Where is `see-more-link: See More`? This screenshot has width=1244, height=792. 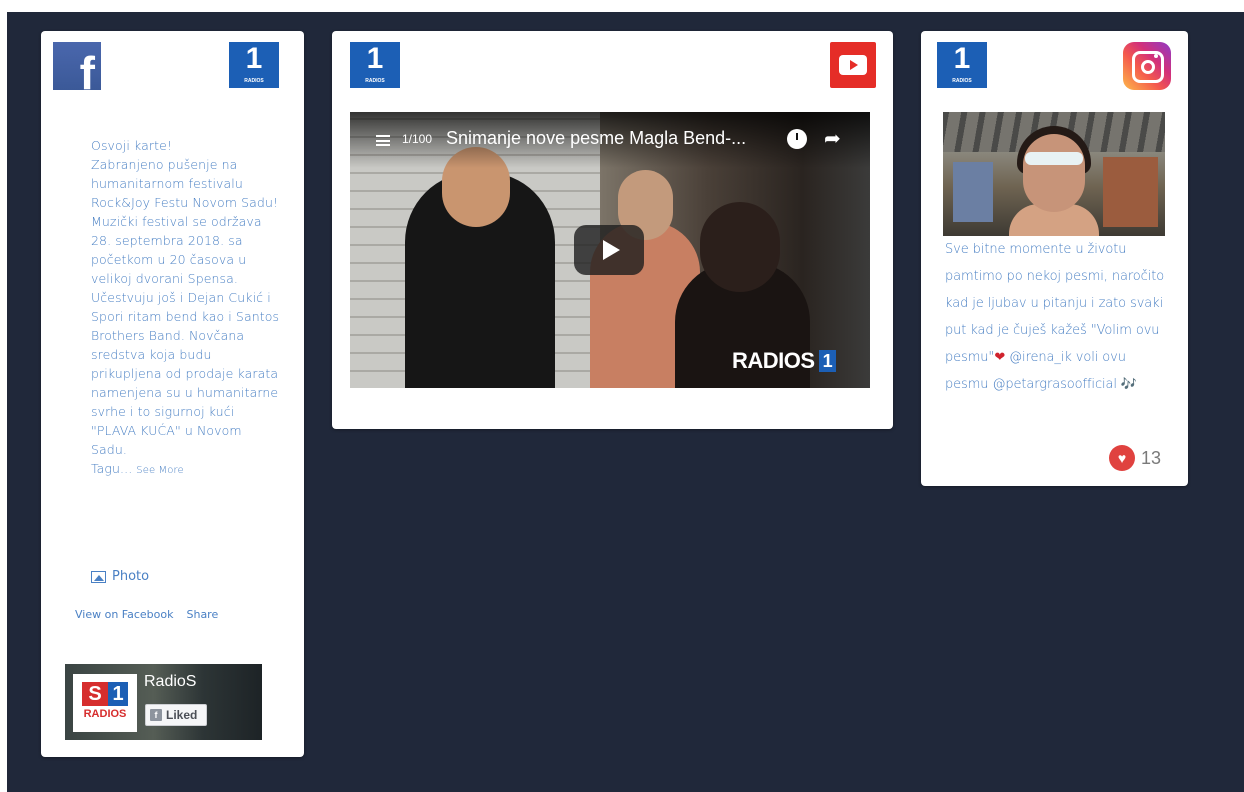 see-more-link: See More is located at coordinates (159, 470).